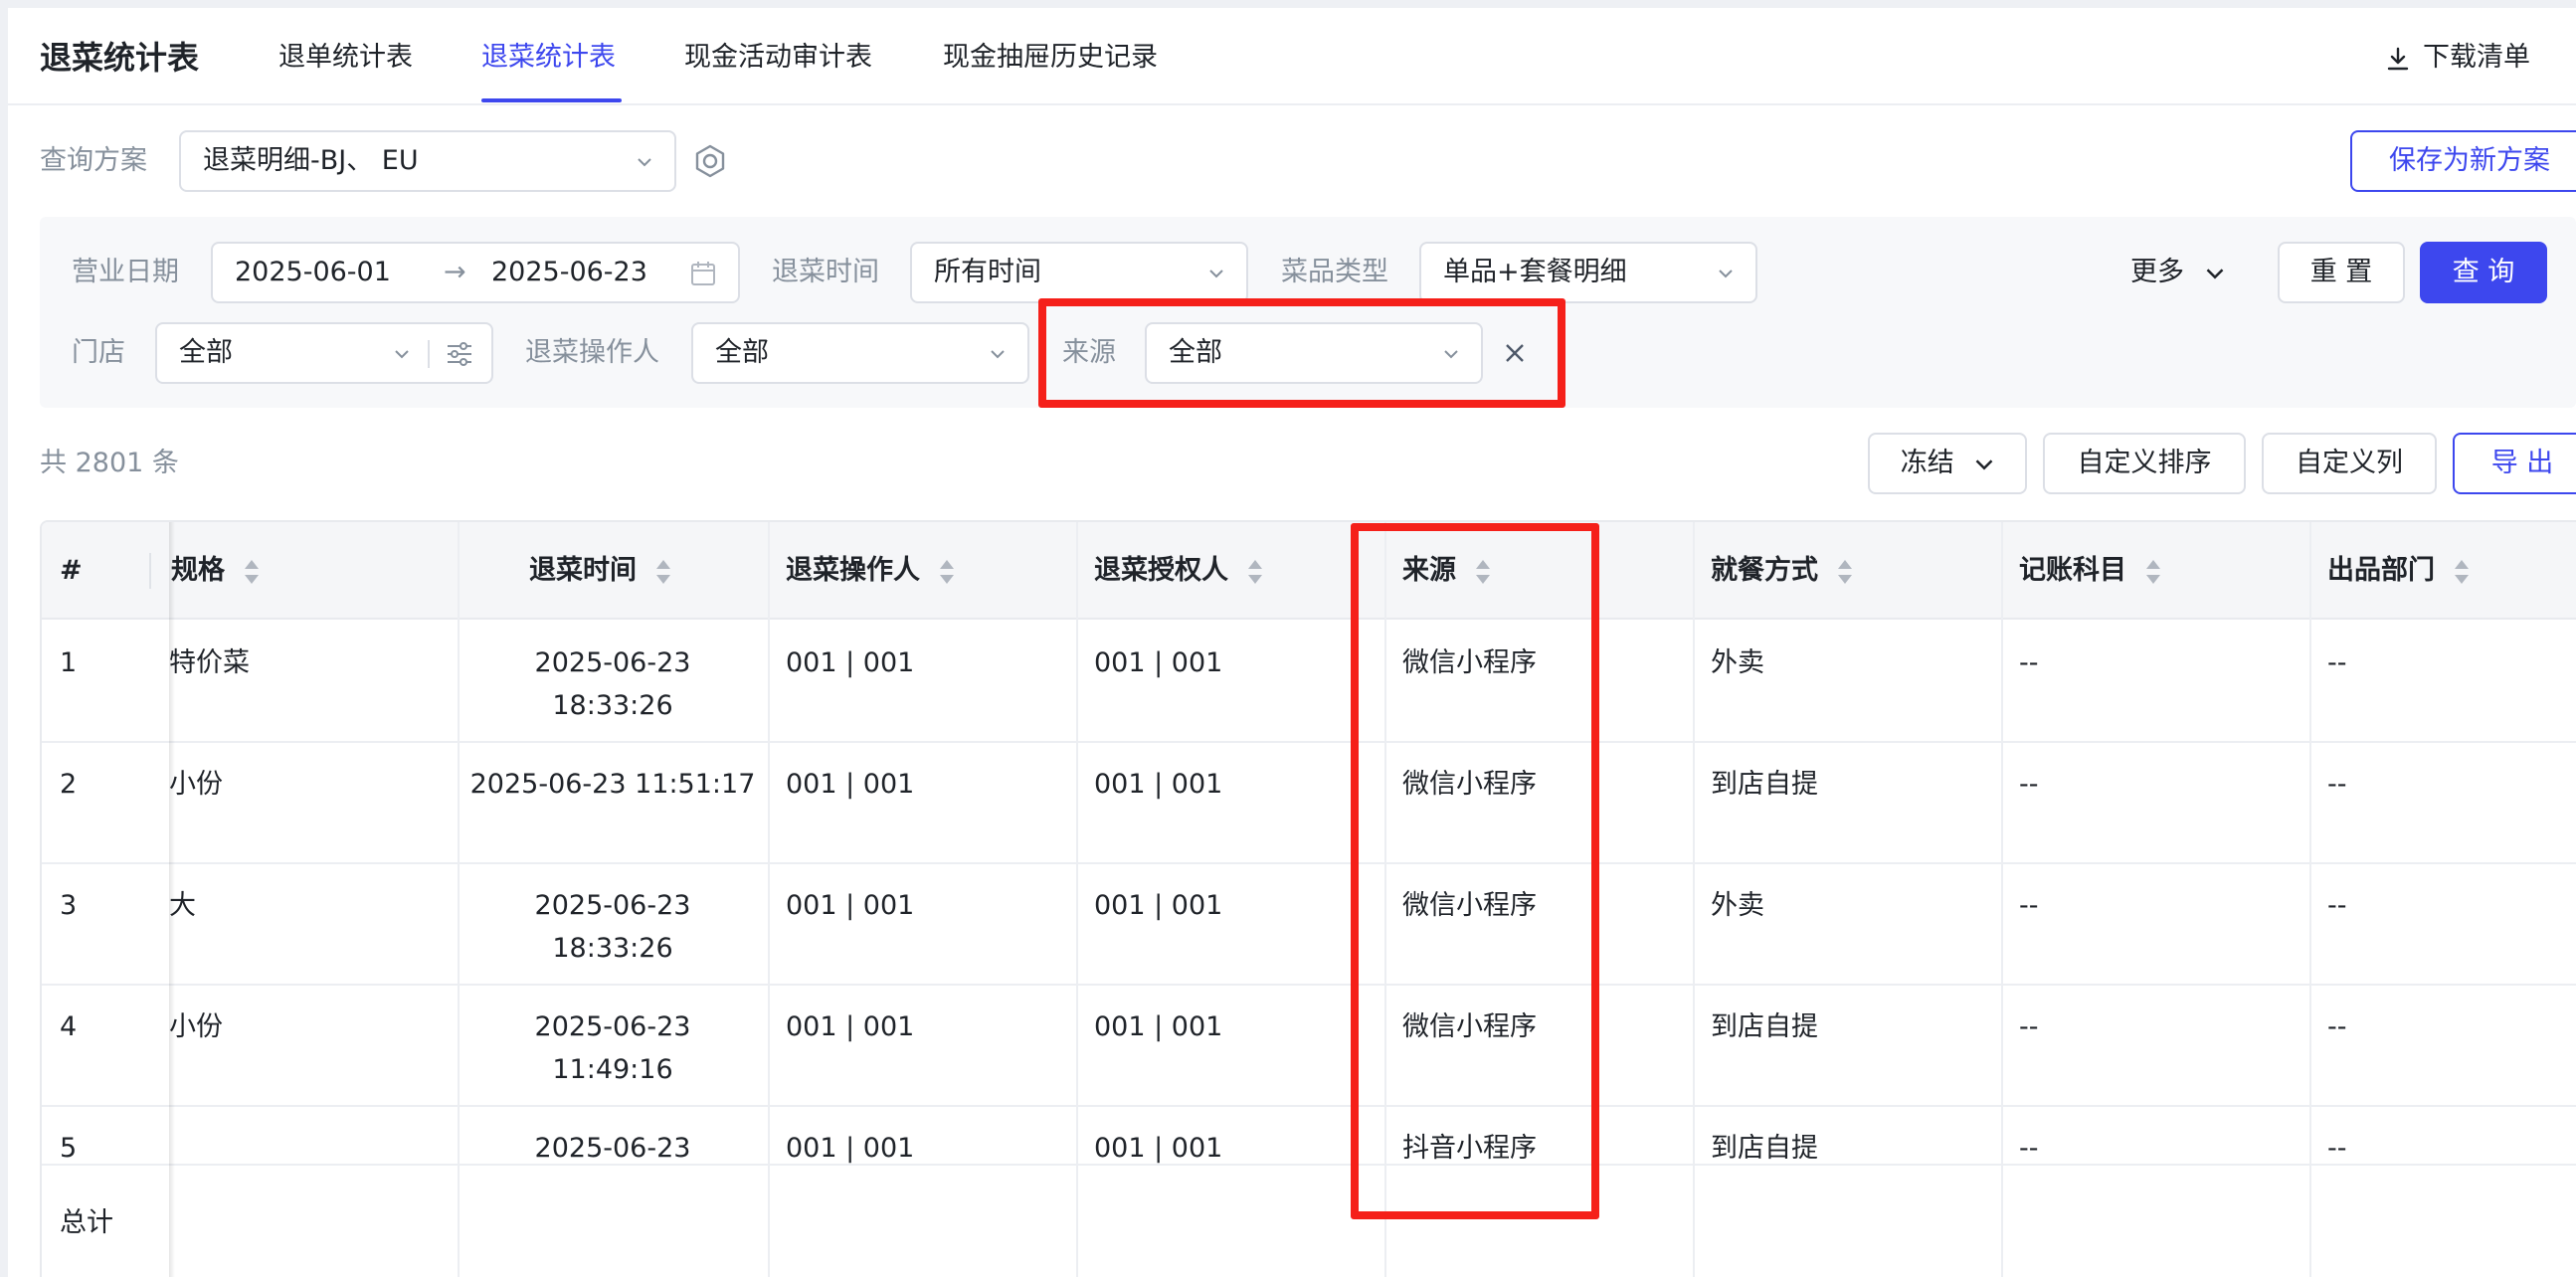  Describe the element at coordinates (1292, 104) in the screenshot. I see `header-divider` at that location.